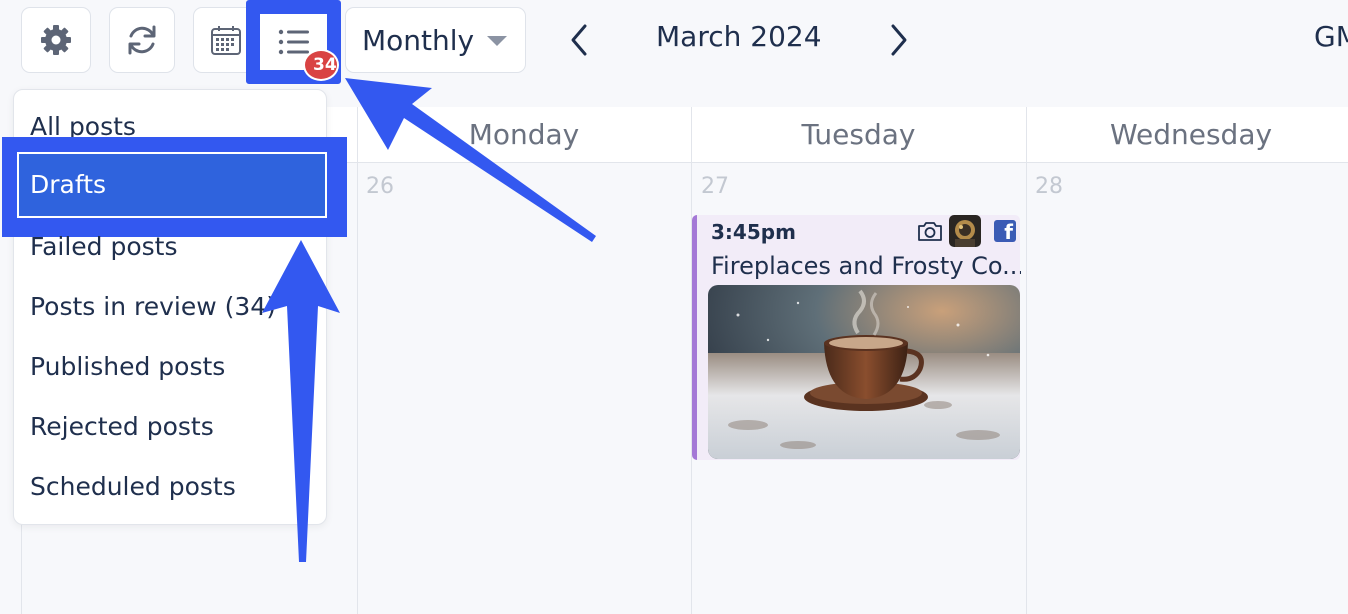 This screenshot has width=1348, height=614. Describe the element at coordinates (294, 42) in the screenshot. I see `list-icon` at that location.